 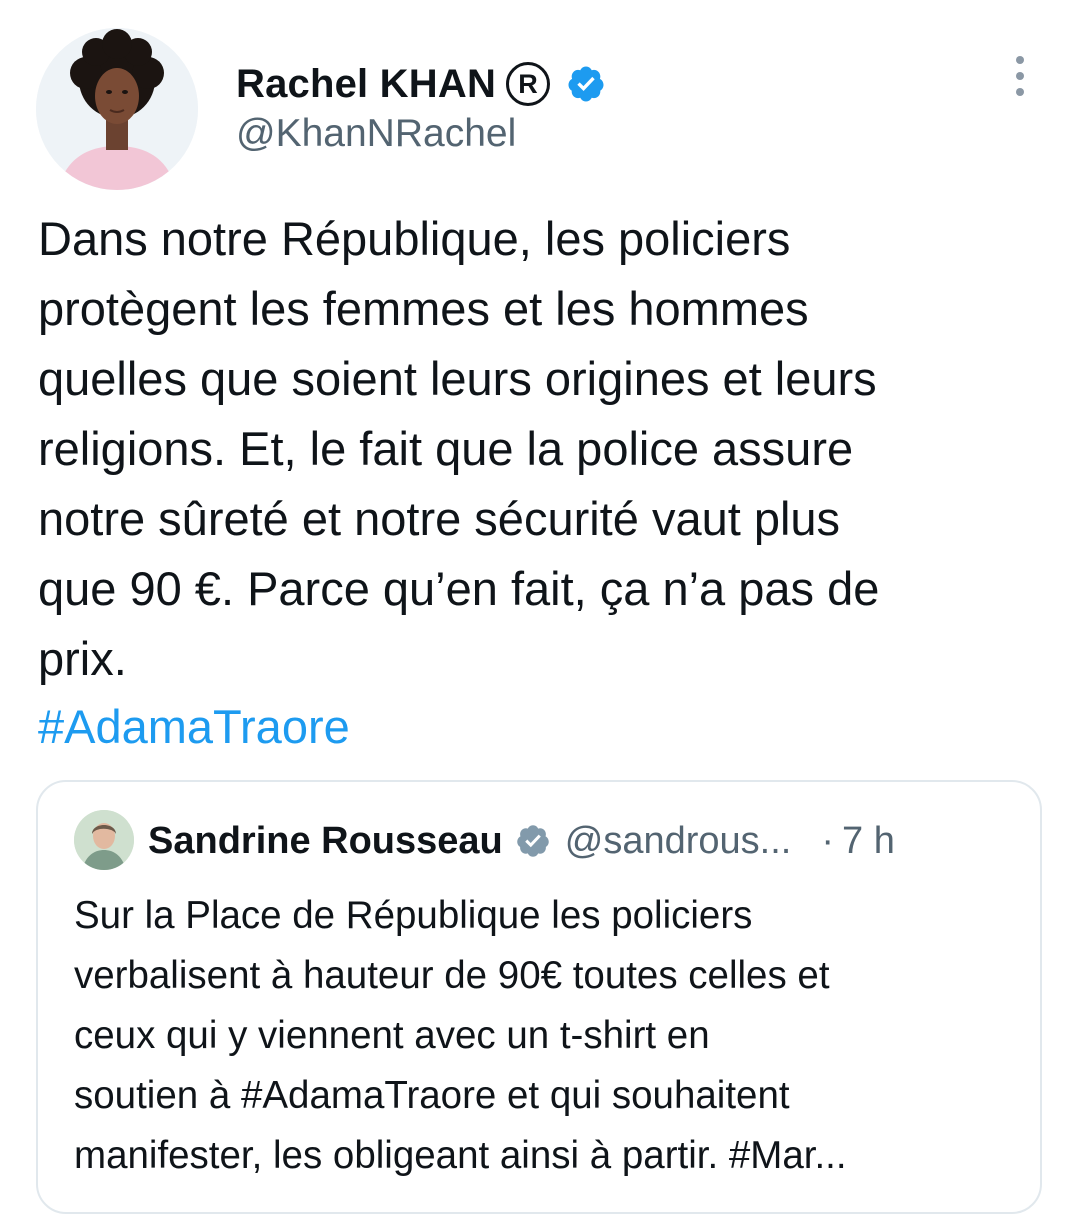 I want to click on quoted-tweet-header: Sandrine Rousseau @sandrous... · 7 h, so click(x=578, y=841).